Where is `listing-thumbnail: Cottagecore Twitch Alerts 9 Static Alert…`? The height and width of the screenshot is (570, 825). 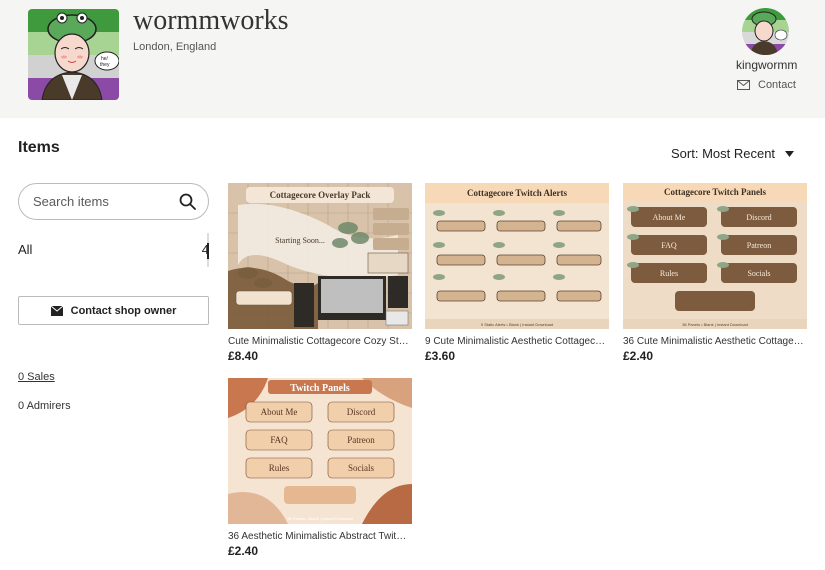
listing-thumbnail: Cottagecore Twitch Alerts 9 Static Alert… is located at coordinates (517, 256).